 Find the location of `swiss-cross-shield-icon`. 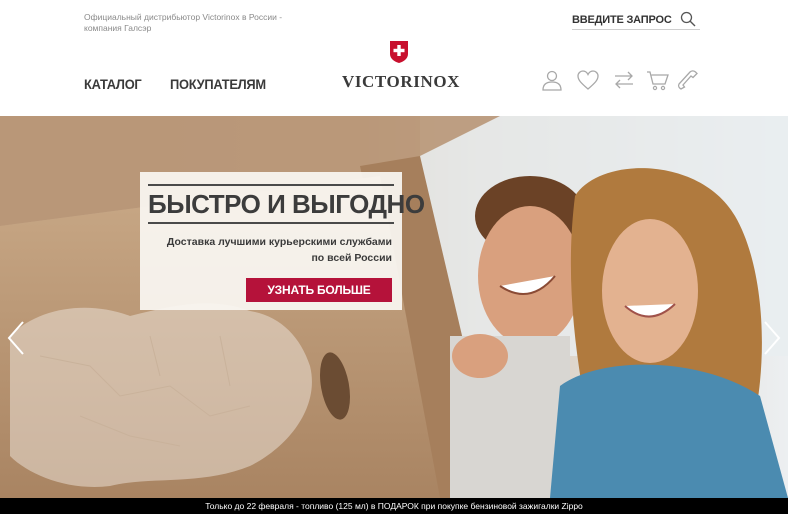

swiss-cross-shield-icon is located at coordinates (399, 52).